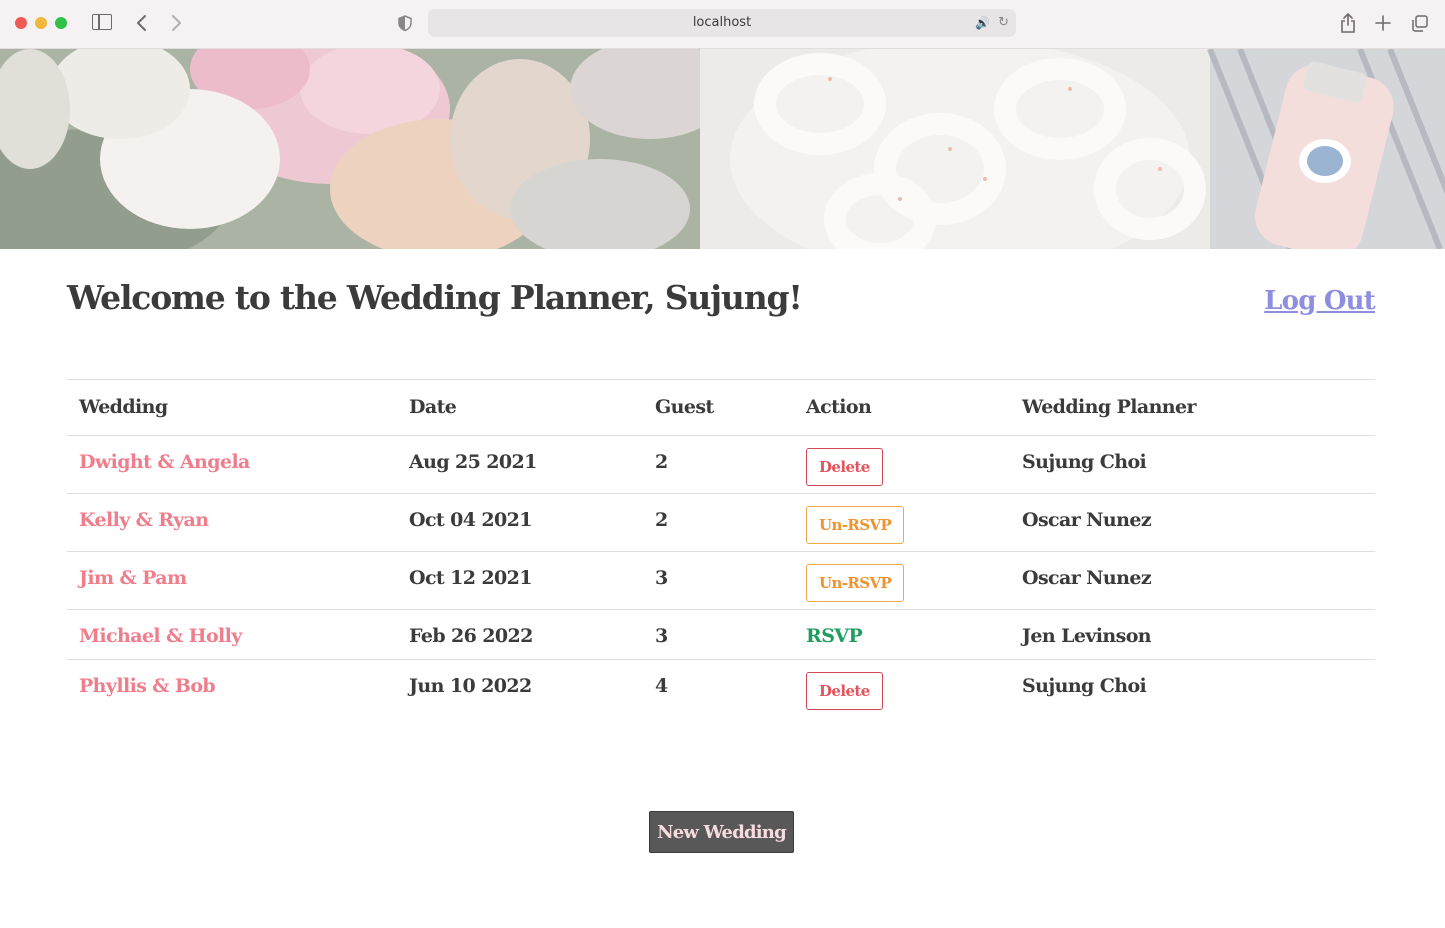 Image resolution: width=1445 pixels, height=928 pixels. I want to click on wedding-date: Jun 10 2022, so click(520, 688).